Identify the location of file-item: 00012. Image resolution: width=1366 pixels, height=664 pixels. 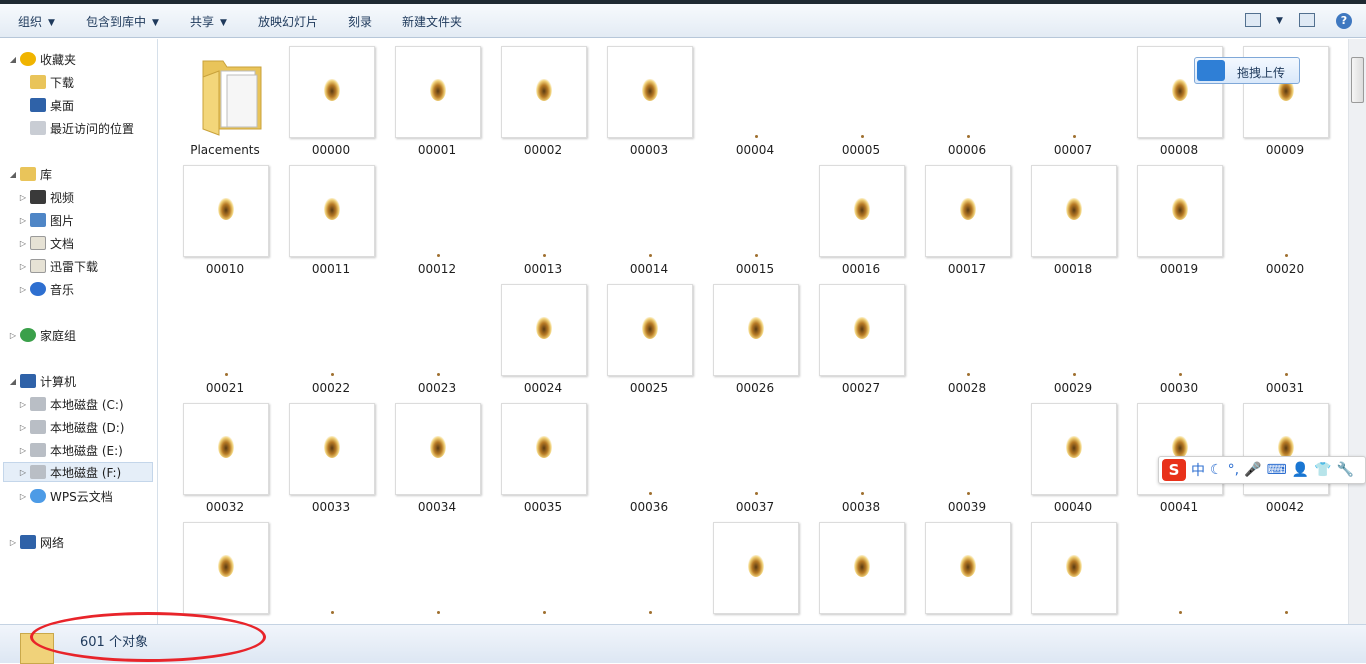
(437, 217).